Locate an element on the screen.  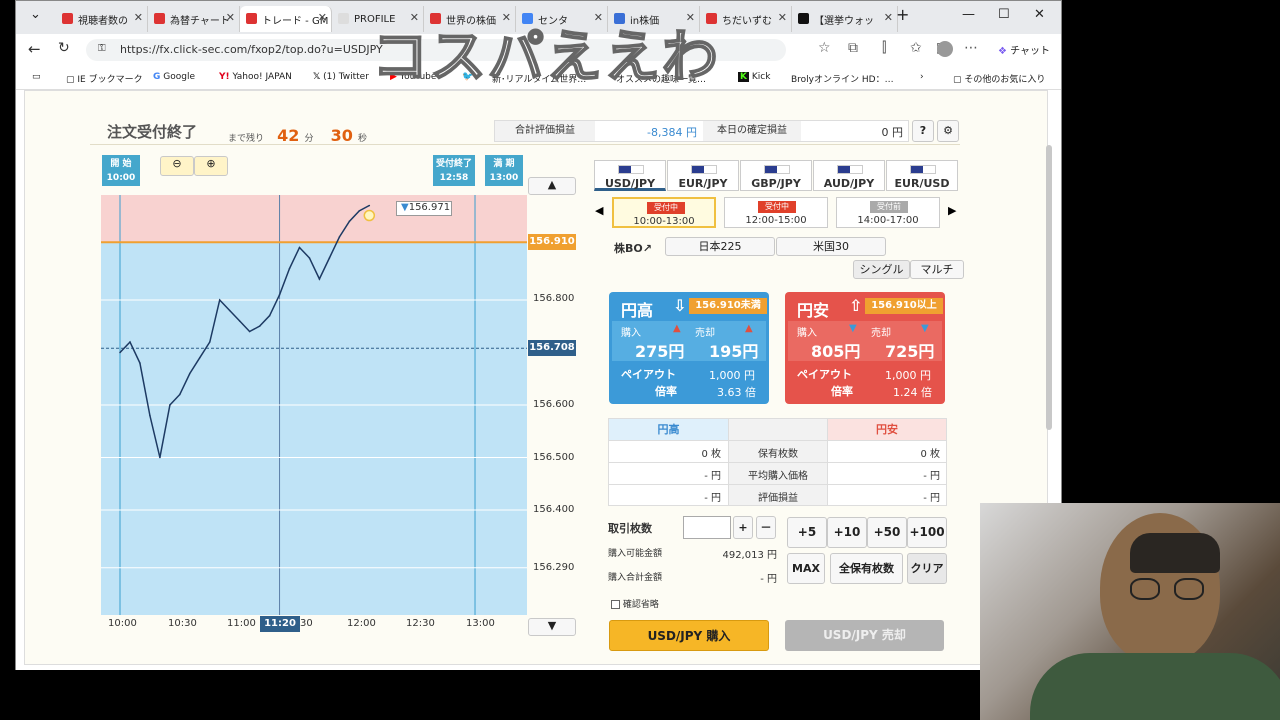
tab-2: トレード - GM ✕ is located at coordinates (286, 19).